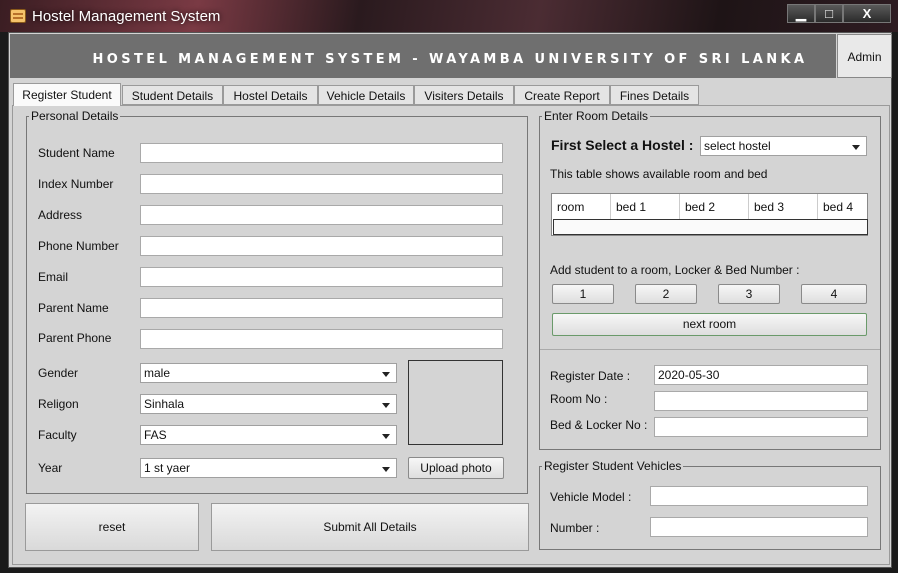 This screenshot has height=573, width=898. What do you see at coordinates (270, 95) in the screenshot?
I see `tab-hostel-details: Hostel Details` at bounding box center [270, 95].